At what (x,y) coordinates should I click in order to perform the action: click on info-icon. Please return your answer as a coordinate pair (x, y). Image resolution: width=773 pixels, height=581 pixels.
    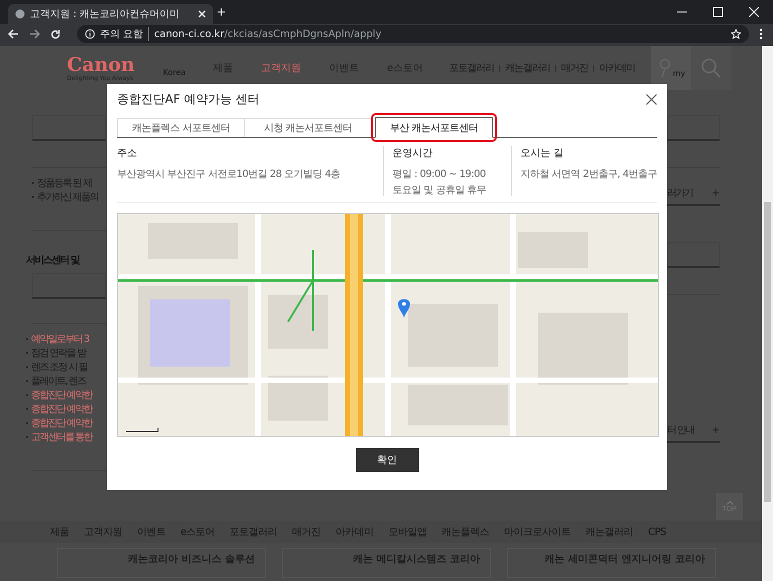
    Looking at the image, I should click on (90, 34).